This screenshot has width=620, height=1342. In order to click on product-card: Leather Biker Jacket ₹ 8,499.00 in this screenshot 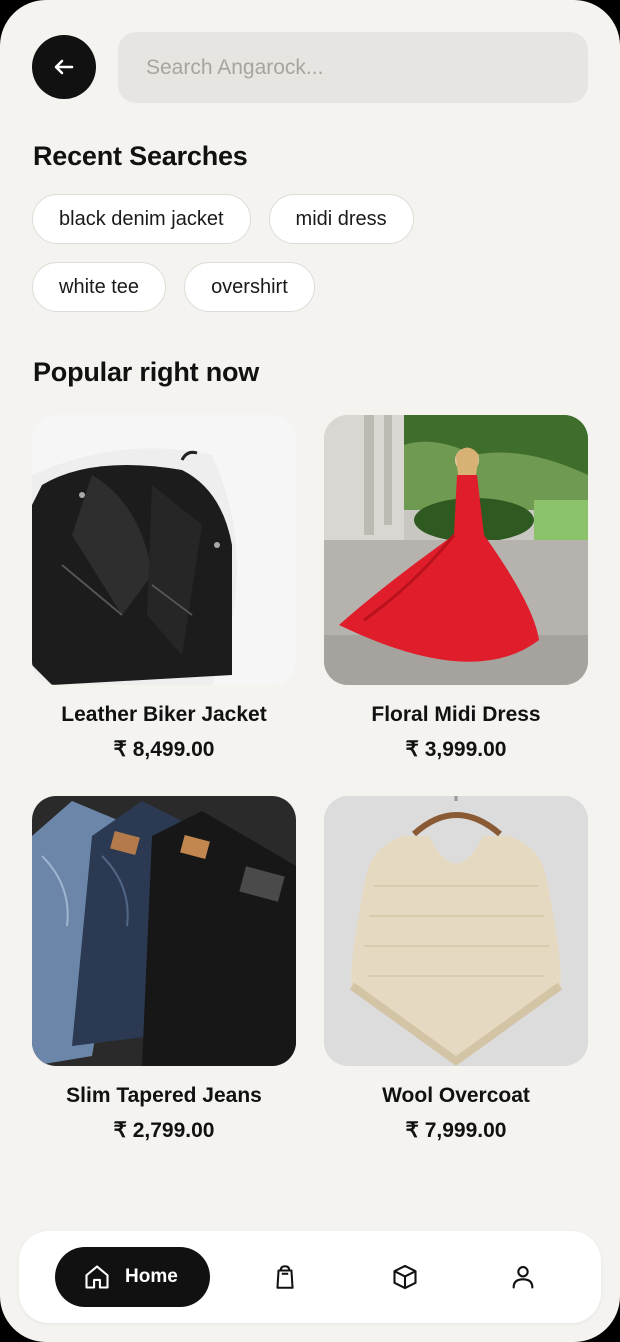, I will do `click(164, 588)`.